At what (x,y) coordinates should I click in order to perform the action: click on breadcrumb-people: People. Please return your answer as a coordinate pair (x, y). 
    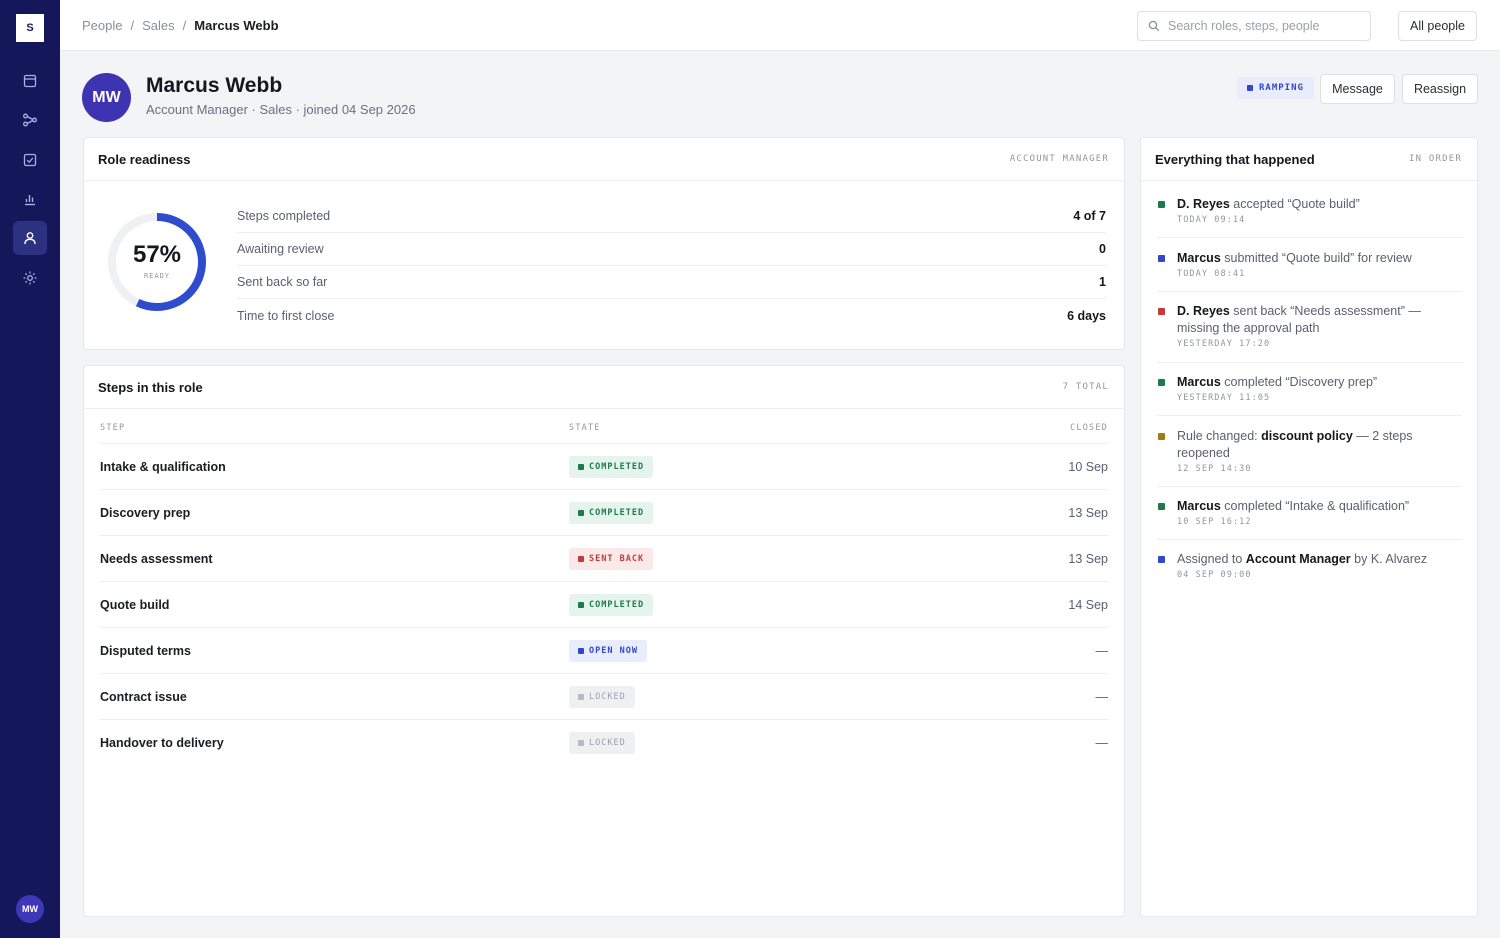
    Looking at the image, I should click on (102, 25).